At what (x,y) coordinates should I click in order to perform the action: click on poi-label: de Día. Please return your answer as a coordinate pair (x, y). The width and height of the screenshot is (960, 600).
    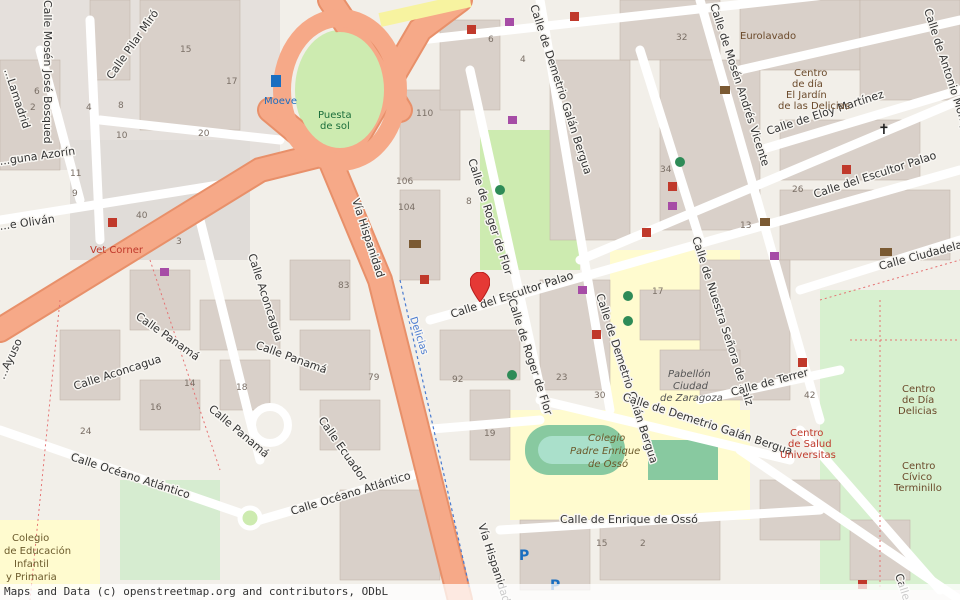
    Looking at the image, I should click on (918, 400).